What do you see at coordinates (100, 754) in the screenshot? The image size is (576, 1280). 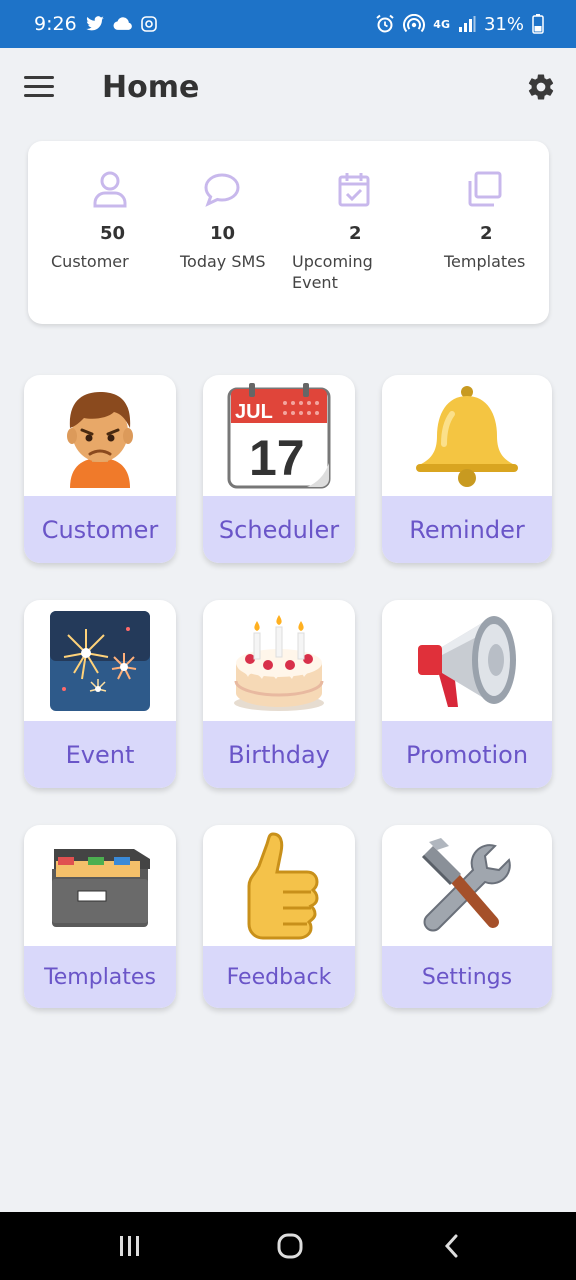 I see `tile-label: Event` at bounding box center [100, 754].